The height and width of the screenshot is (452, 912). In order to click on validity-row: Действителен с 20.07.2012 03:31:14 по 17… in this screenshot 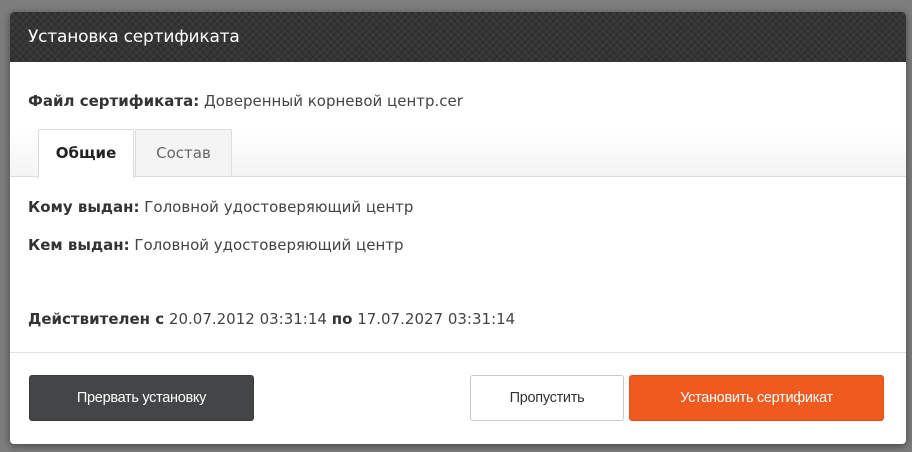, I will do `click(271, 319)`.